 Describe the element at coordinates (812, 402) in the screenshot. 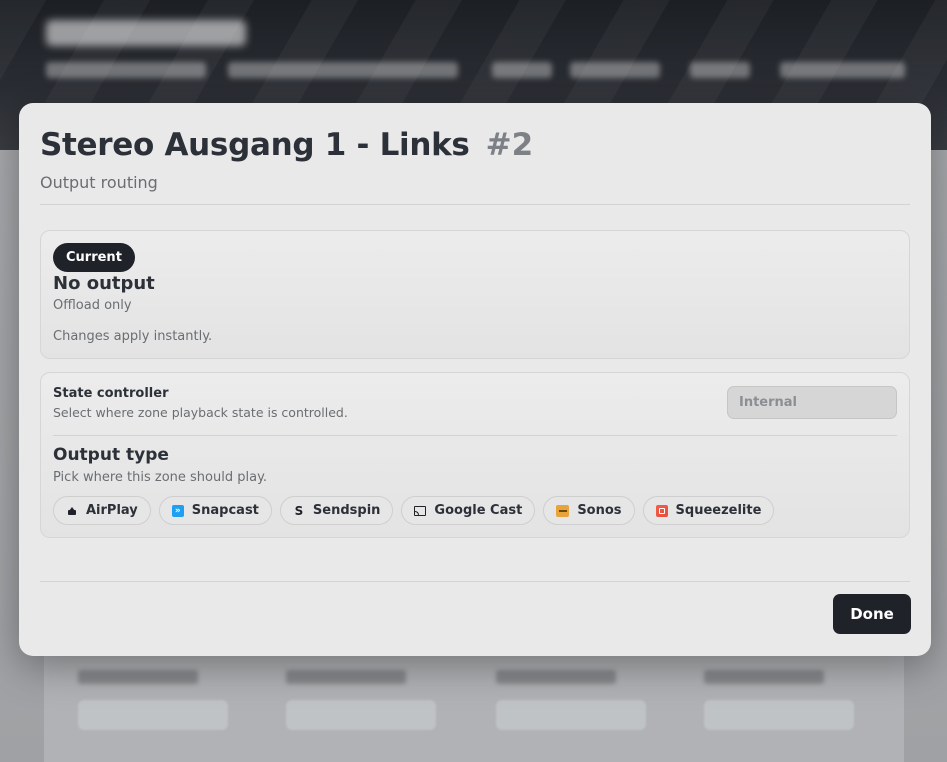

I see `state-controller-select: Internal` at that location.